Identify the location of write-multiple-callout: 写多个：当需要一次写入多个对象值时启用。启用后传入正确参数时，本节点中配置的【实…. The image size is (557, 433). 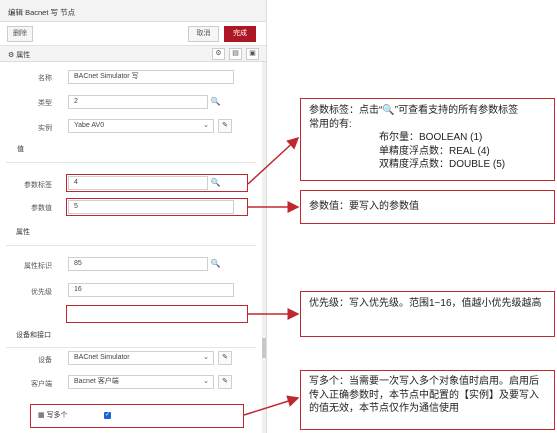
(427, 400).